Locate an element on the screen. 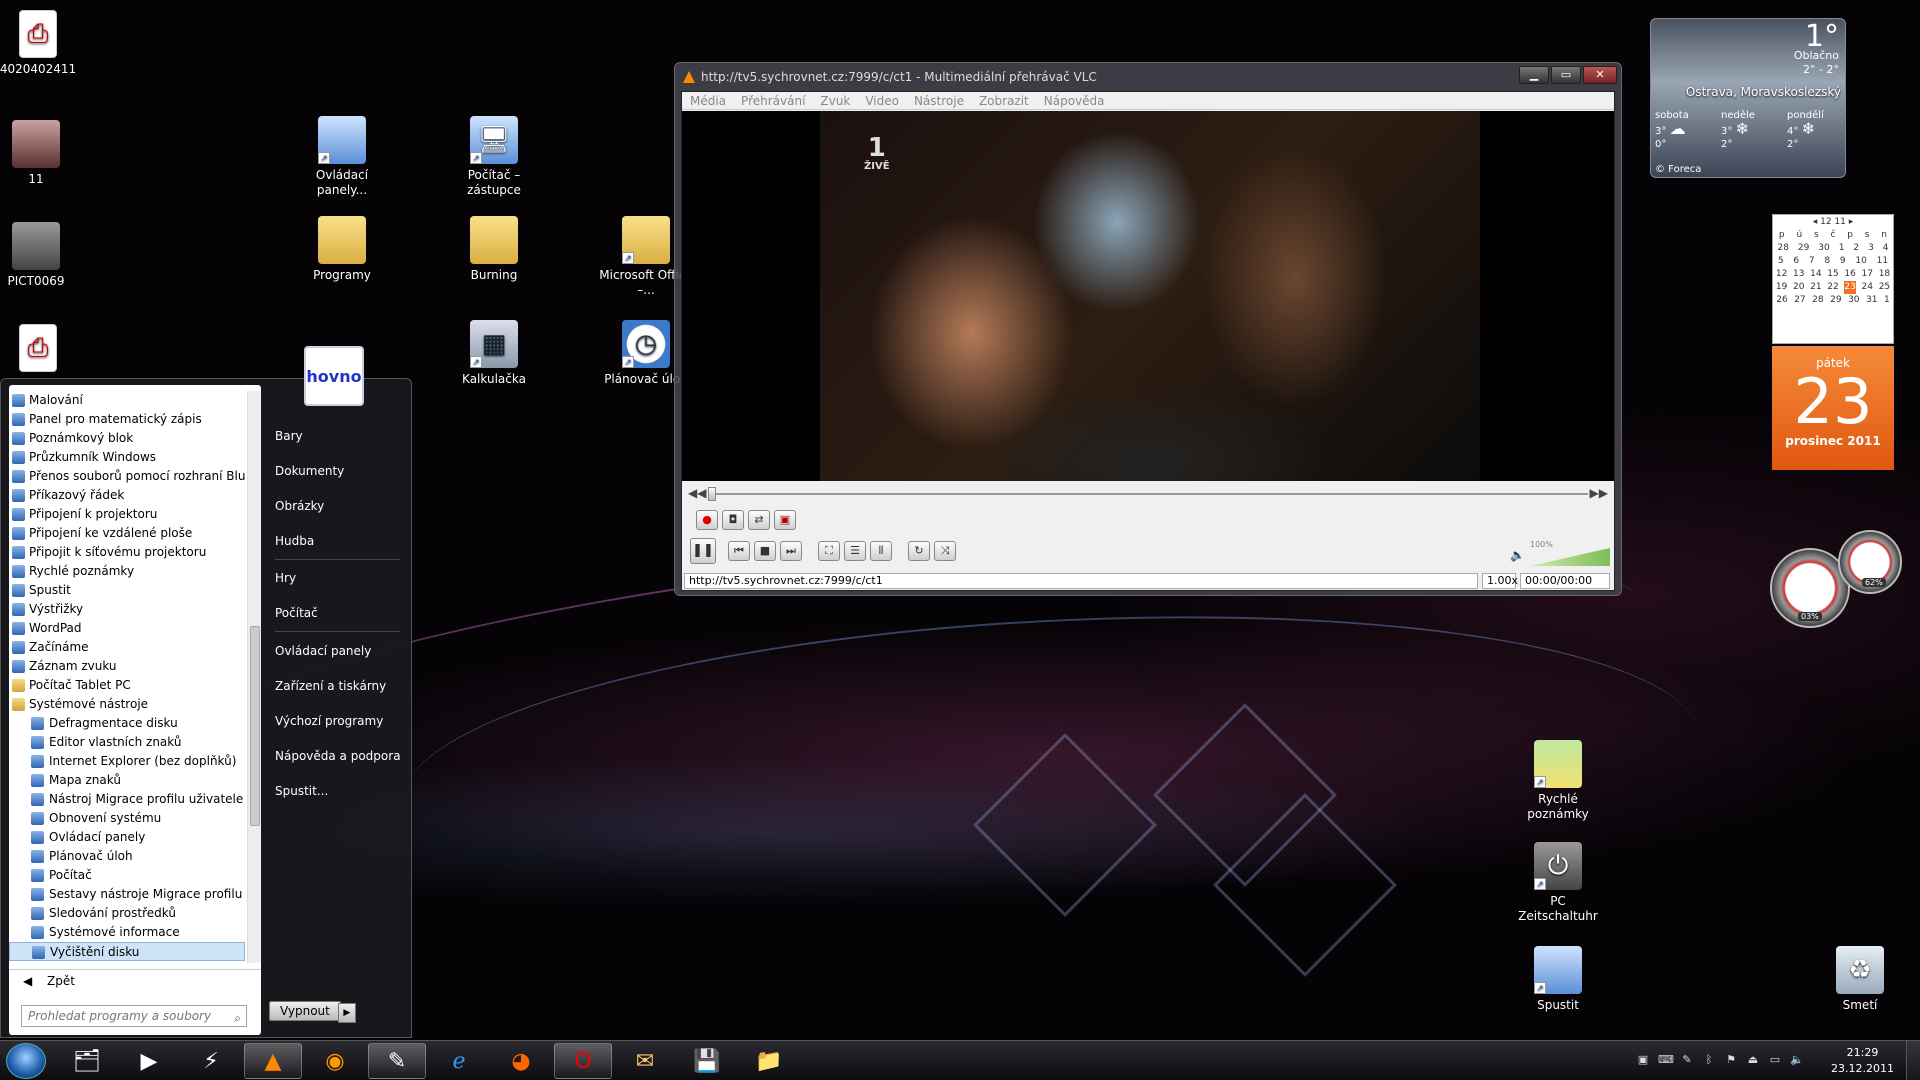 The width and height of the screenshot is (1920, 1080). loop-ab-button: ⇄ is located at coordinates (759, 520).